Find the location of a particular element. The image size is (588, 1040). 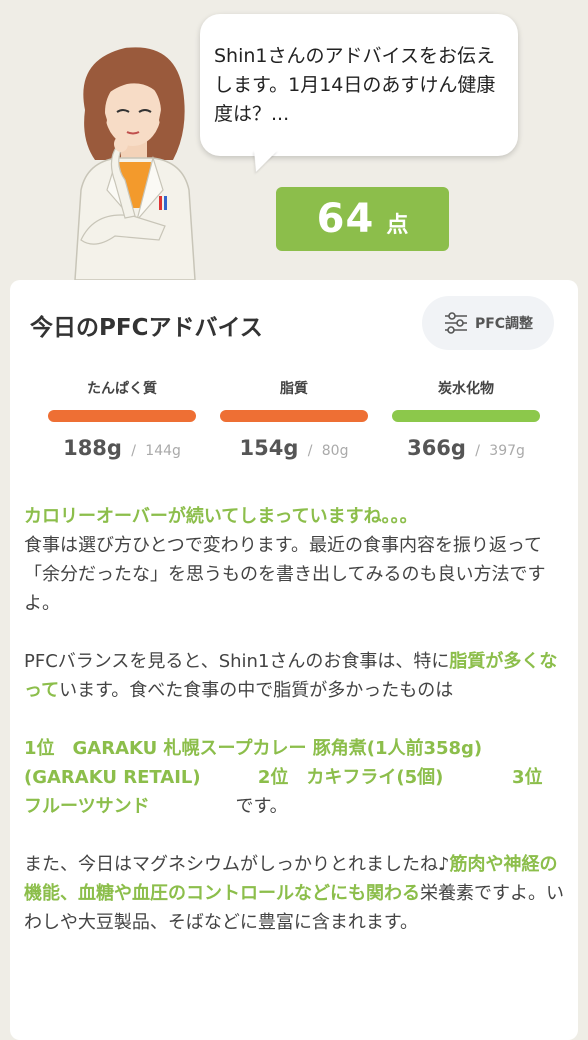

pfc-fat-target: 80g is located at coordinates (335, 451).